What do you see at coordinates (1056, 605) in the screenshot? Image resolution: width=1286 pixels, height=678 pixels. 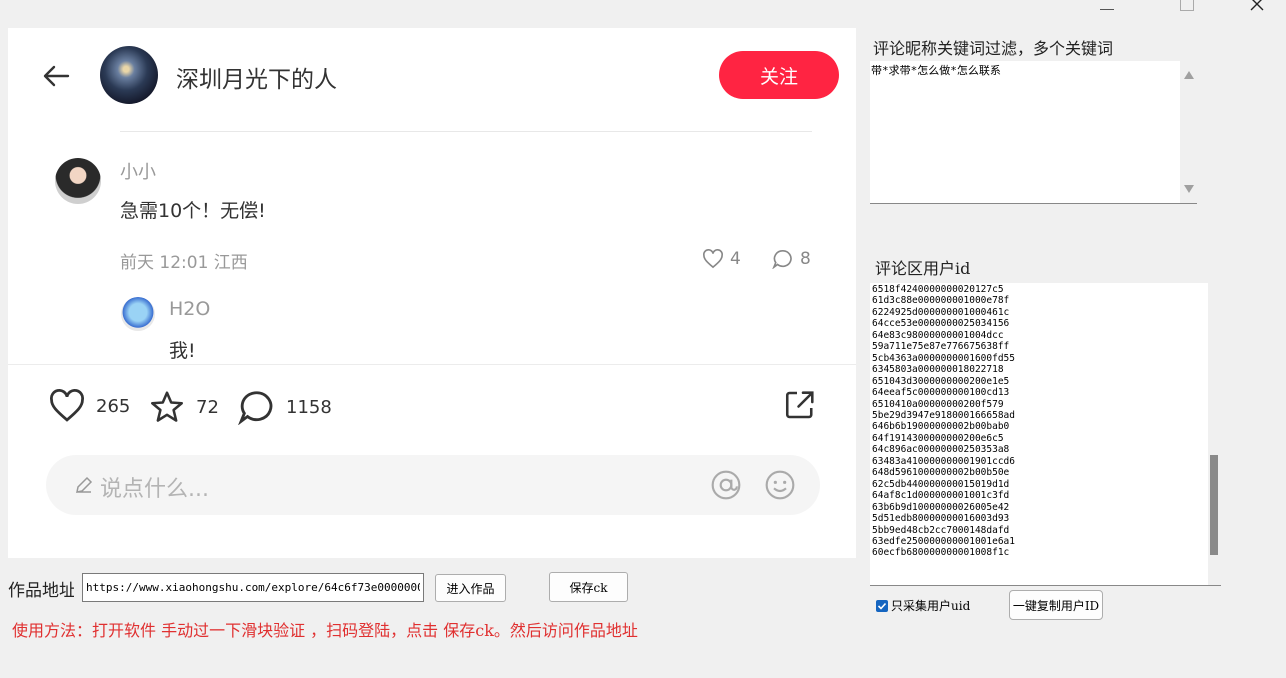 I see `copy-user-id-button: 一键复制用户ID` at bounding box center [1056, 605].